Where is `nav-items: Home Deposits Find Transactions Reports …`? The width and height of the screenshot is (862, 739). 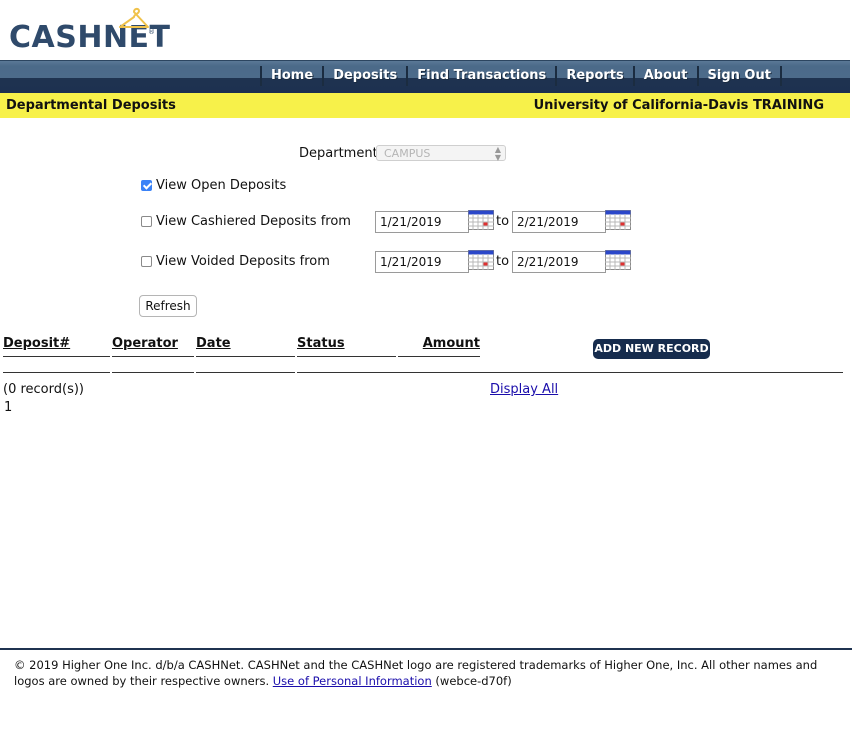
nav-items: Home Deposits Find Transactions Reports … is located at coordinates (521, 76).